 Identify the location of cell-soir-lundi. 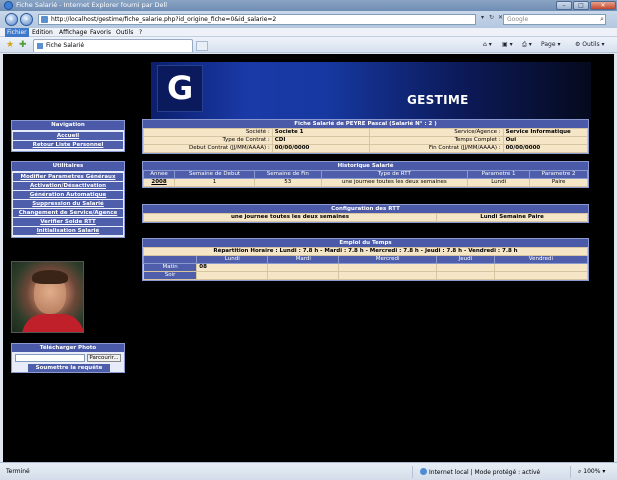
(232, 275).